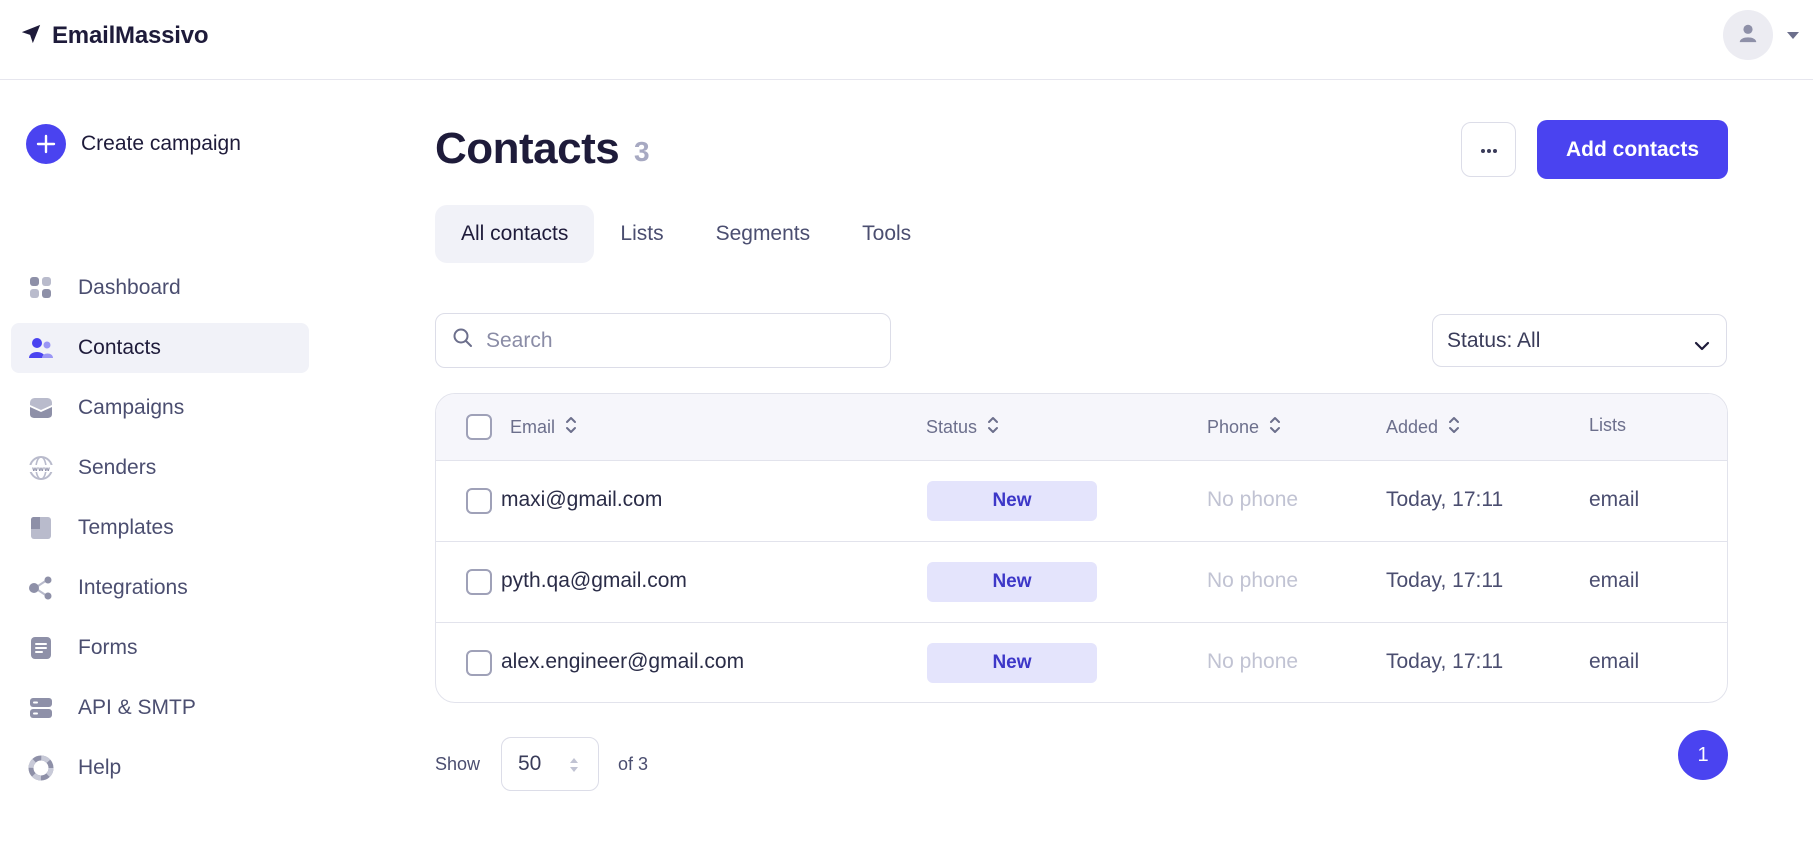  Describe the element at coordinates (160, 768) in the screenshot. I see `sidebar-item-help: Help` at that location.